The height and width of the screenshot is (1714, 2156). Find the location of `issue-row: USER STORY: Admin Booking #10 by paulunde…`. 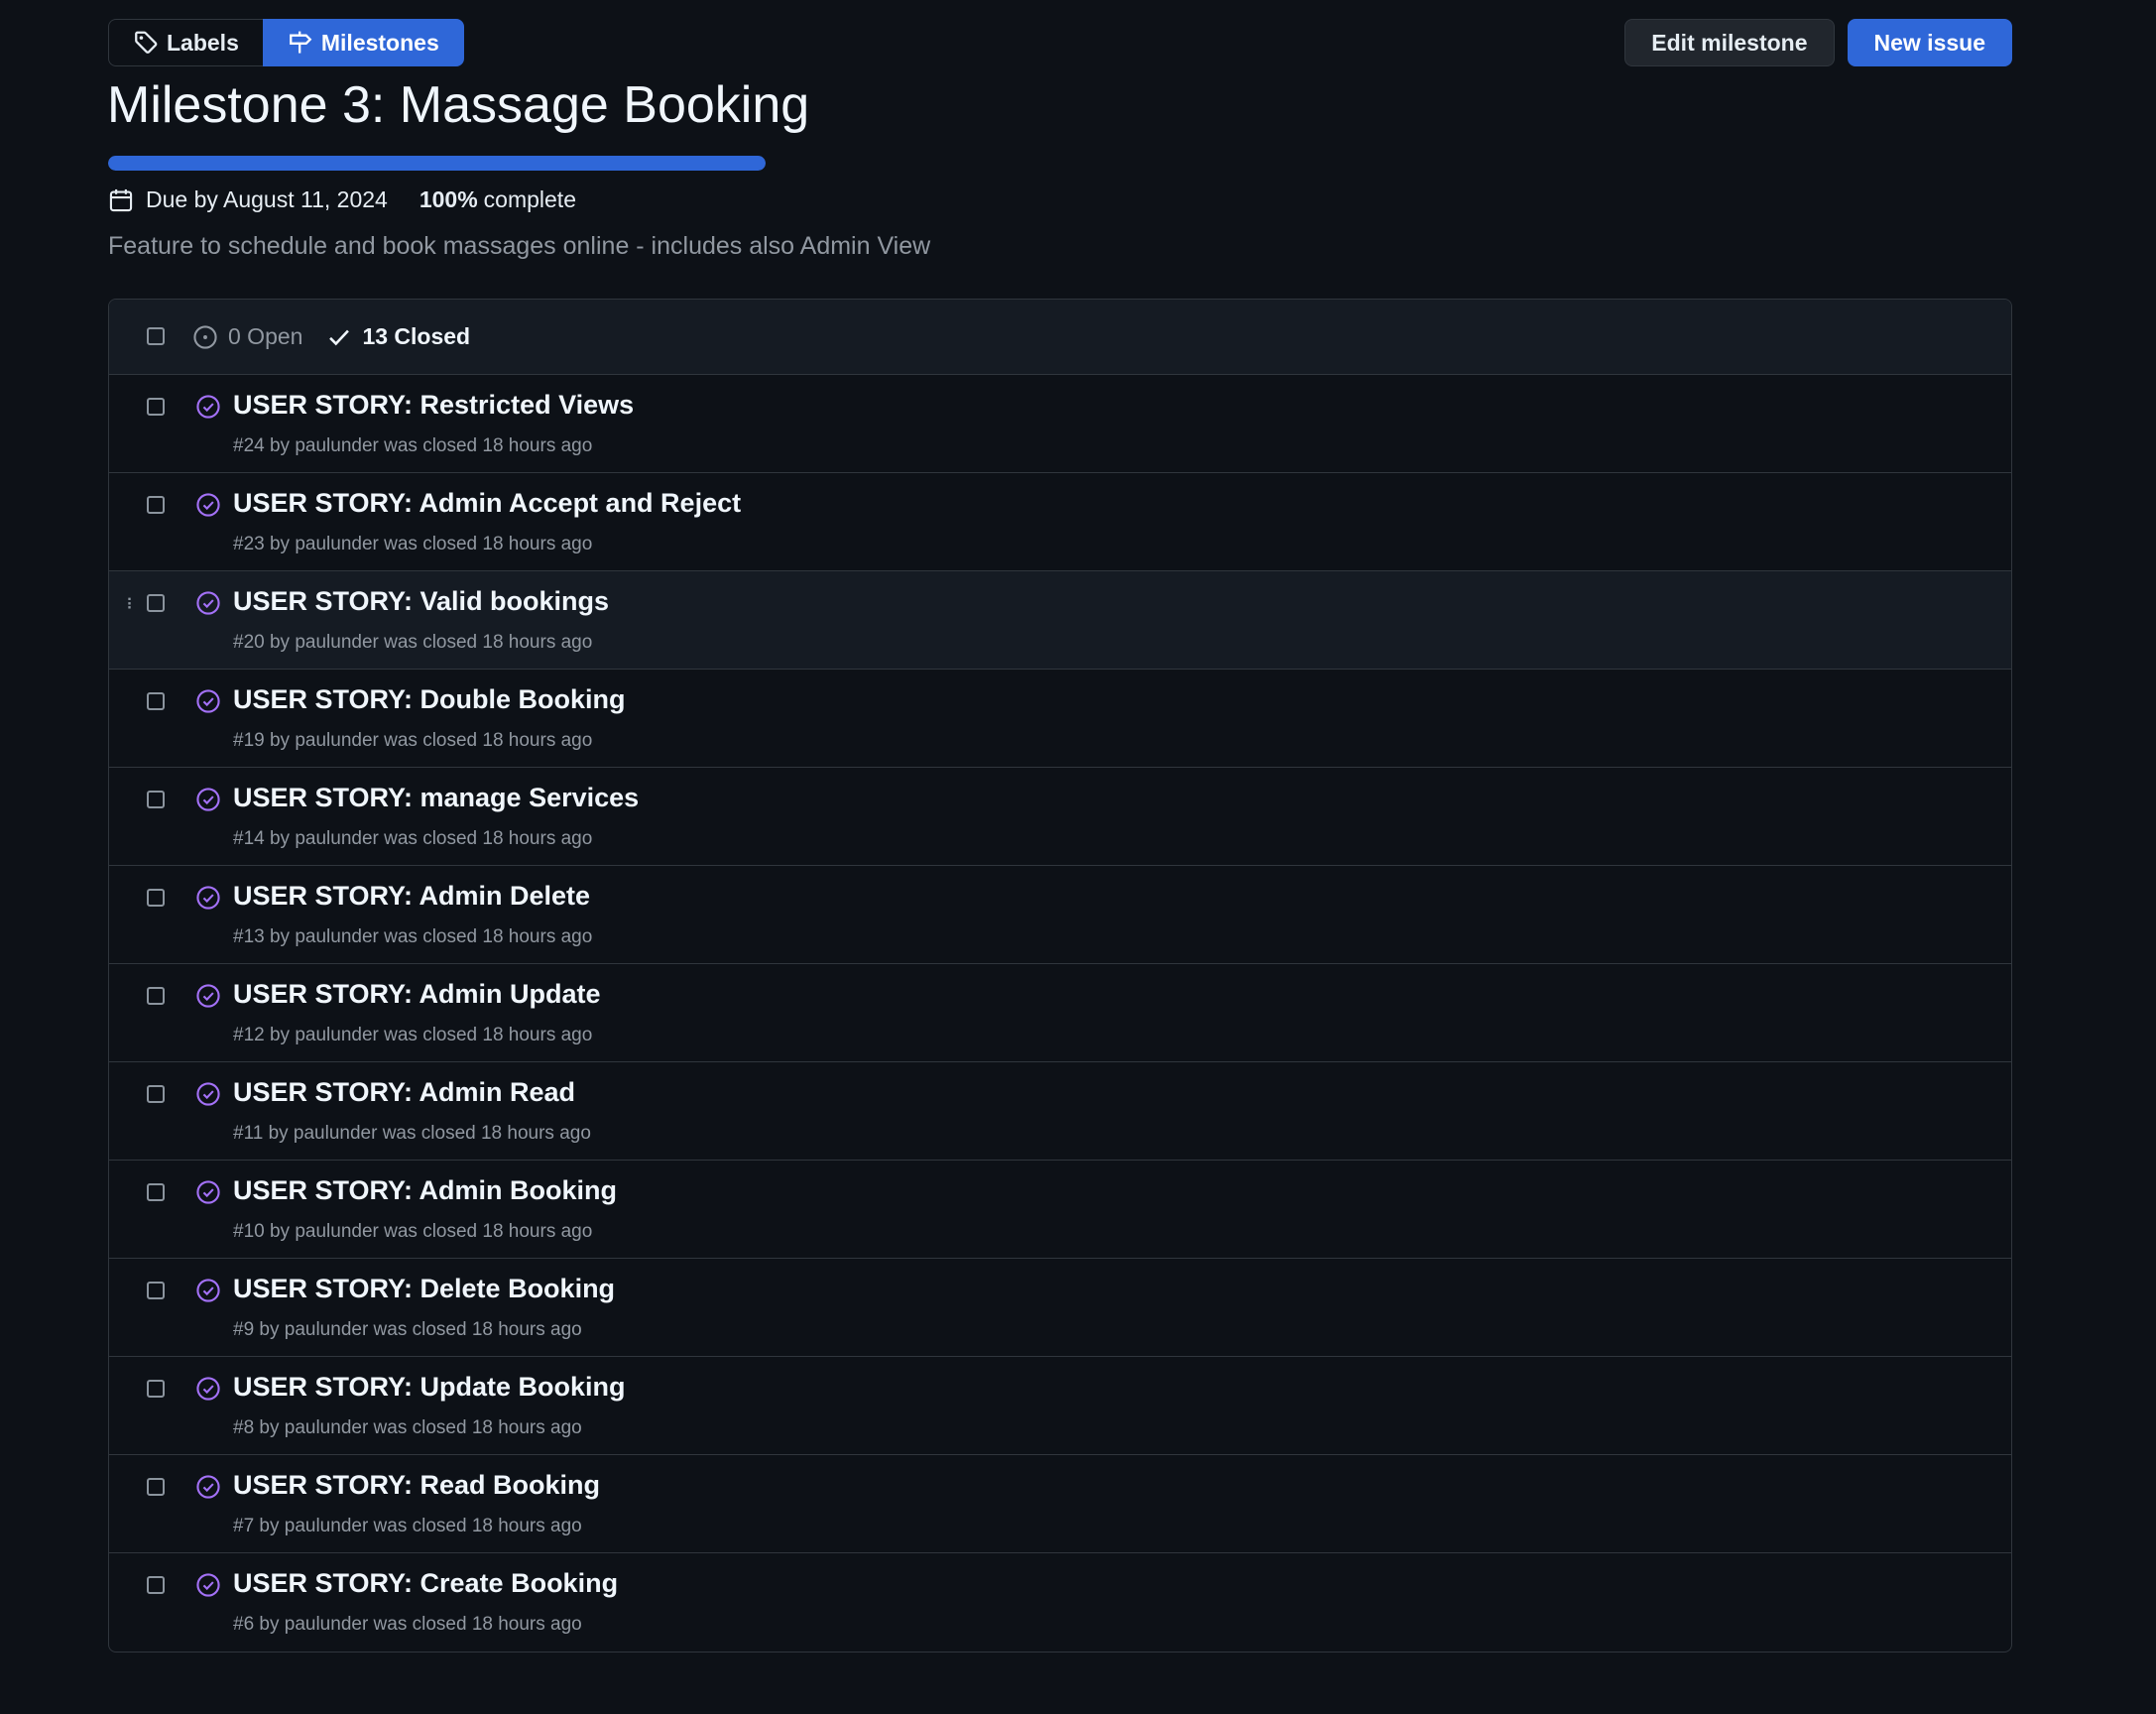

issue-row: USER STORY: Admin Booking #10 by paulunde… is located at coordinates (1060, 1210).